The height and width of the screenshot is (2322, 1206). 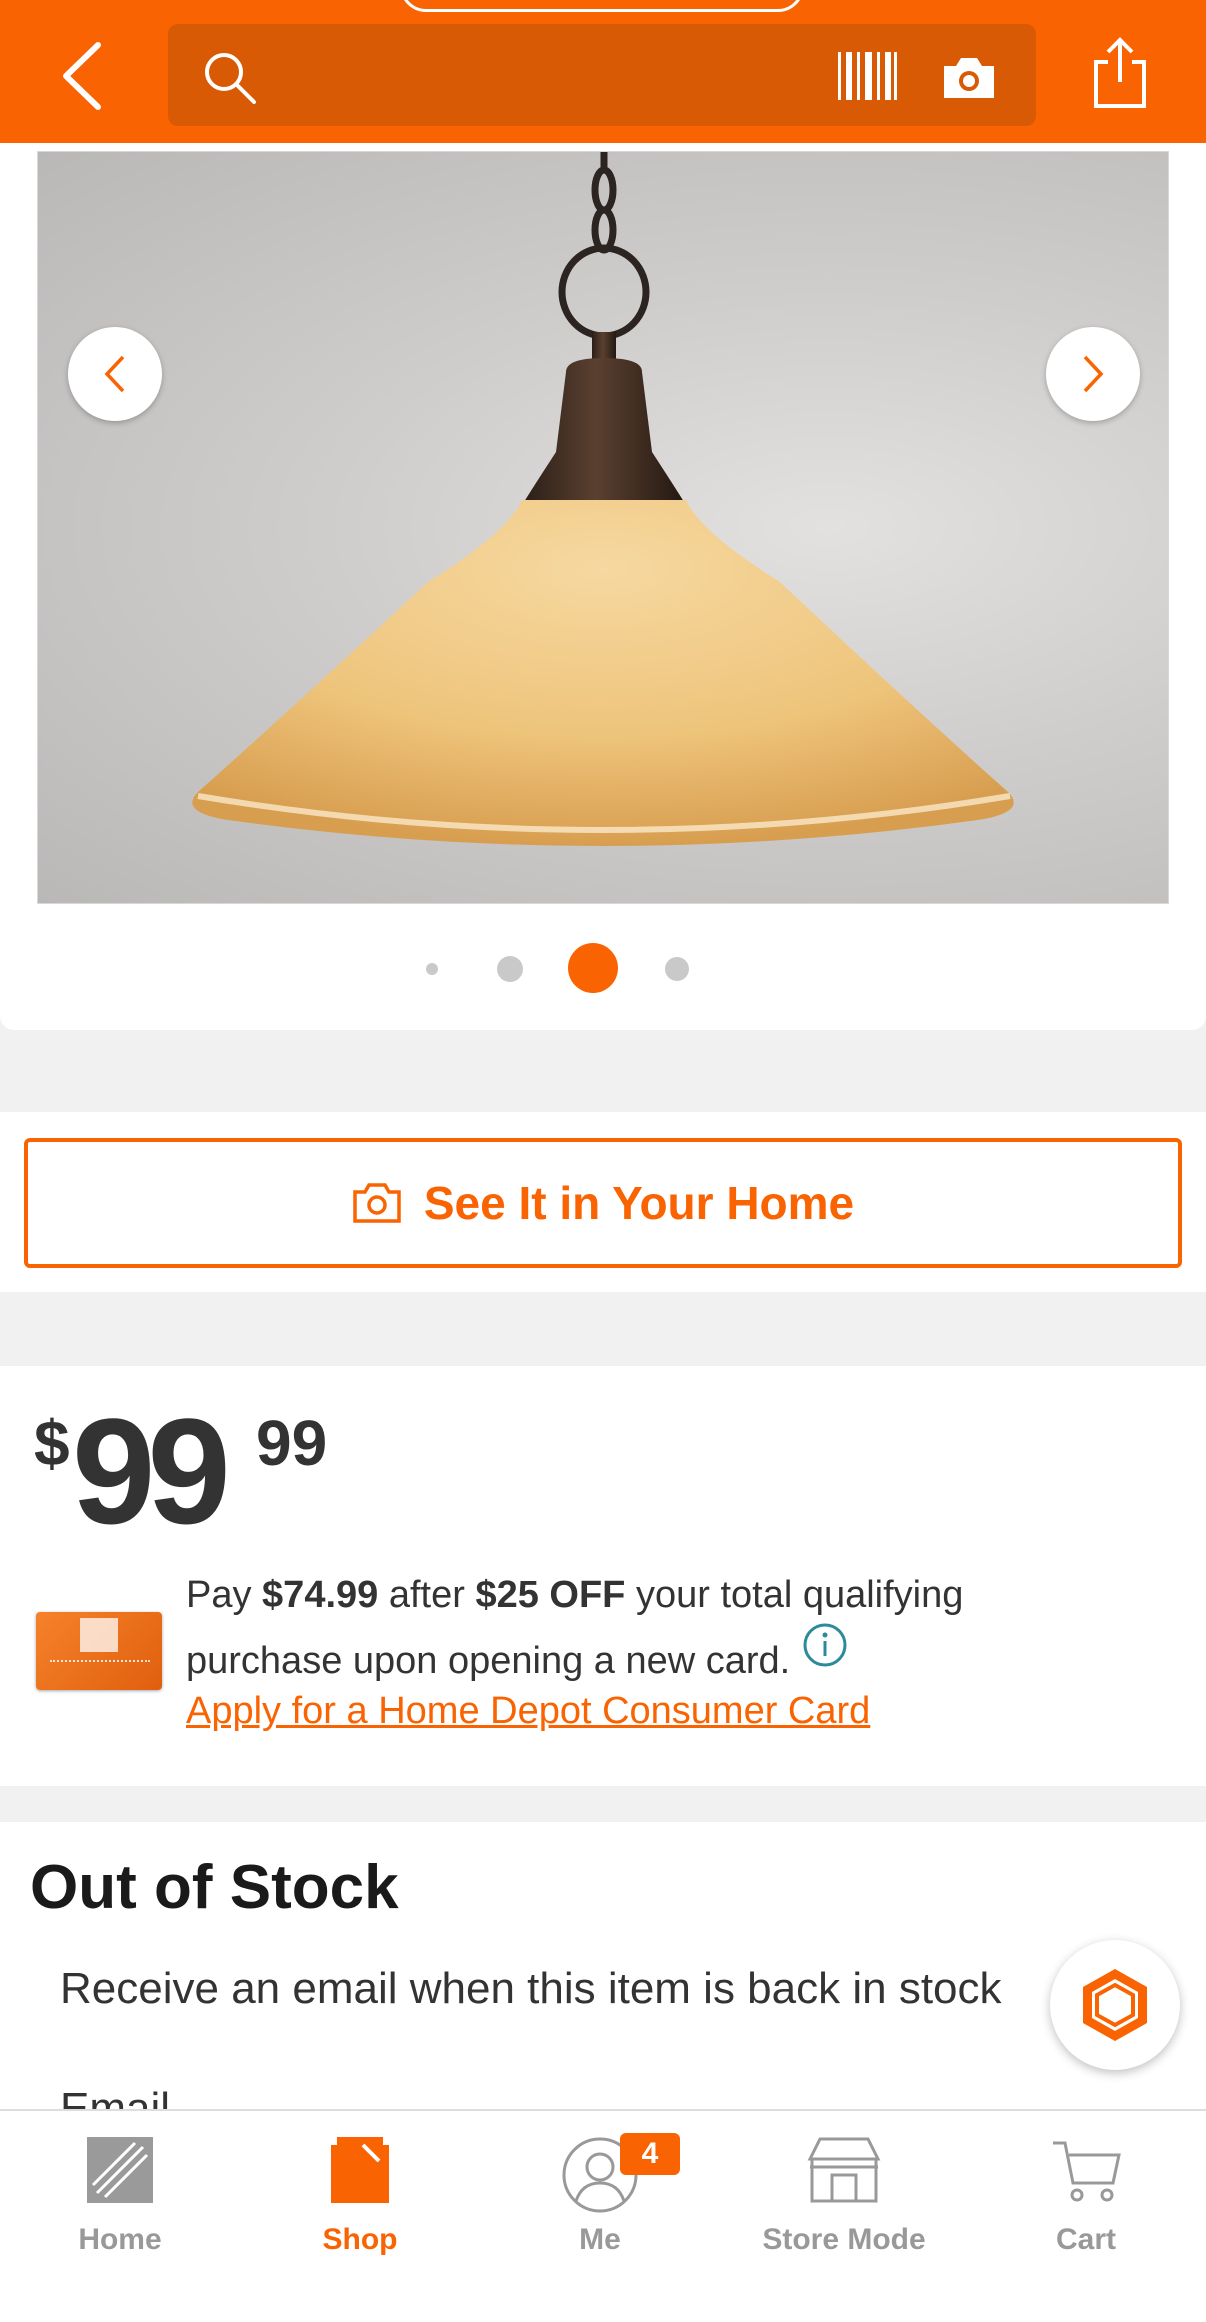 I want to click on chevron-right-icon, so click(x=1093, y=374).